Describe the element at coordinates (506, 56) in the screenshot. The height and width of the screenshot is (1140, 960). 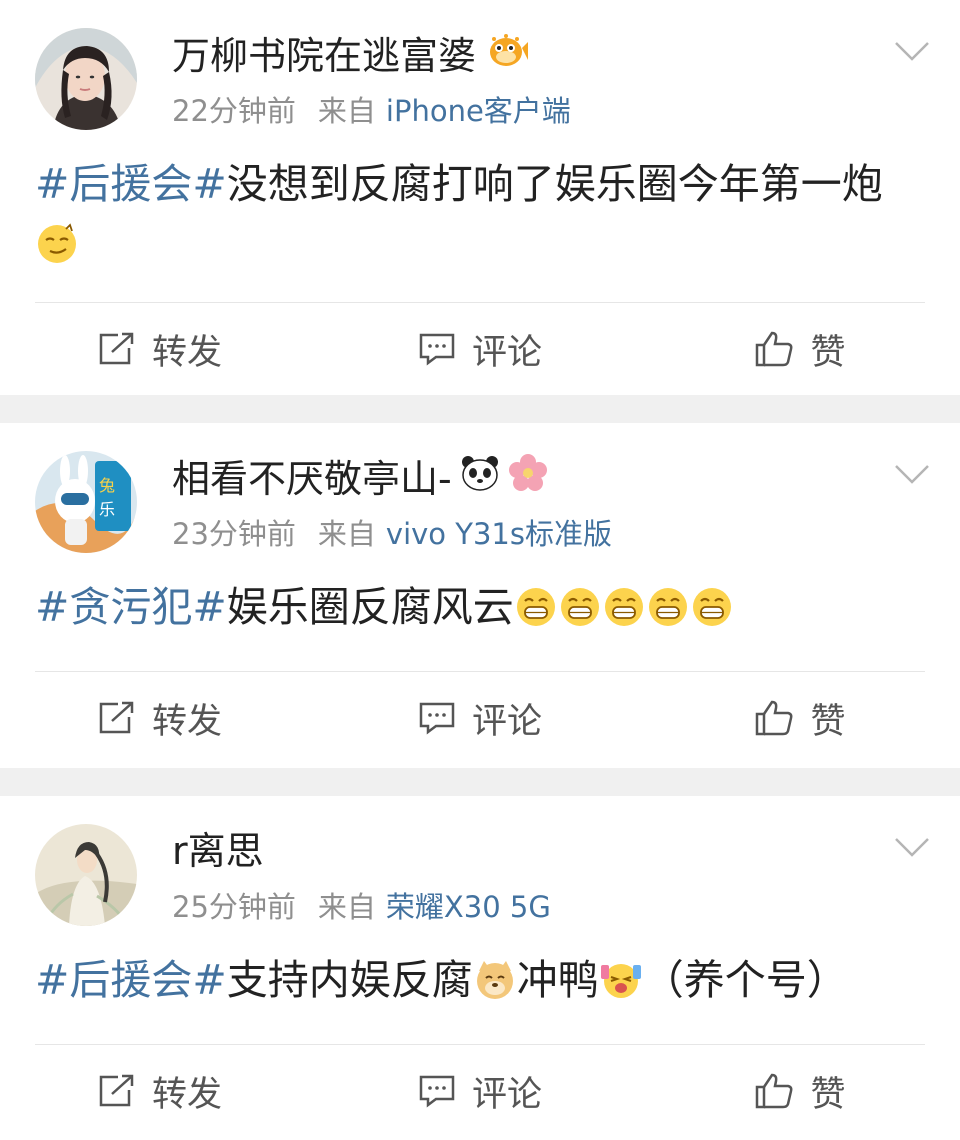
I see `pufferfish-badge-icon` at that location.